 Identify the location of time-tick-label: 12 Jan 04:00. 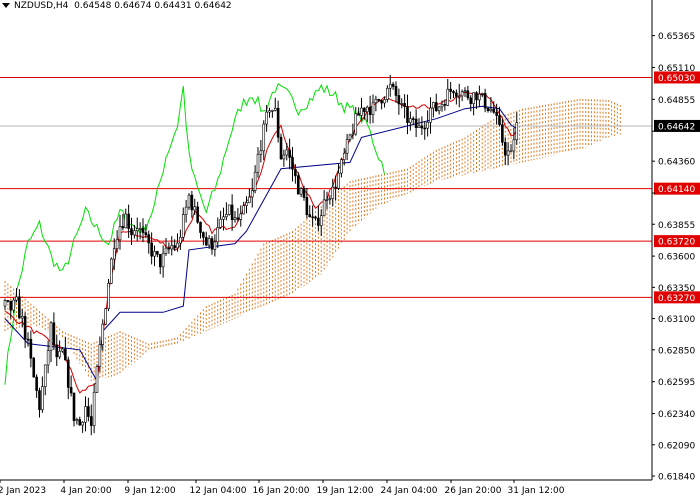
(218, 491).